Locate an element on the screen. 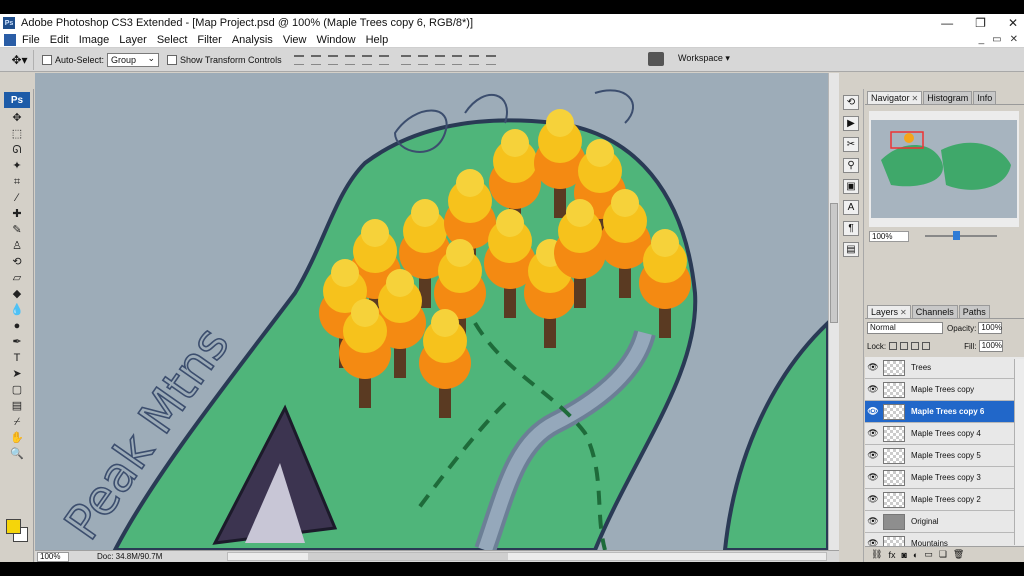 Image resolution: width=1024 pixels, height=576 pixels. align-right-icon is located at coordinates (383, 59).